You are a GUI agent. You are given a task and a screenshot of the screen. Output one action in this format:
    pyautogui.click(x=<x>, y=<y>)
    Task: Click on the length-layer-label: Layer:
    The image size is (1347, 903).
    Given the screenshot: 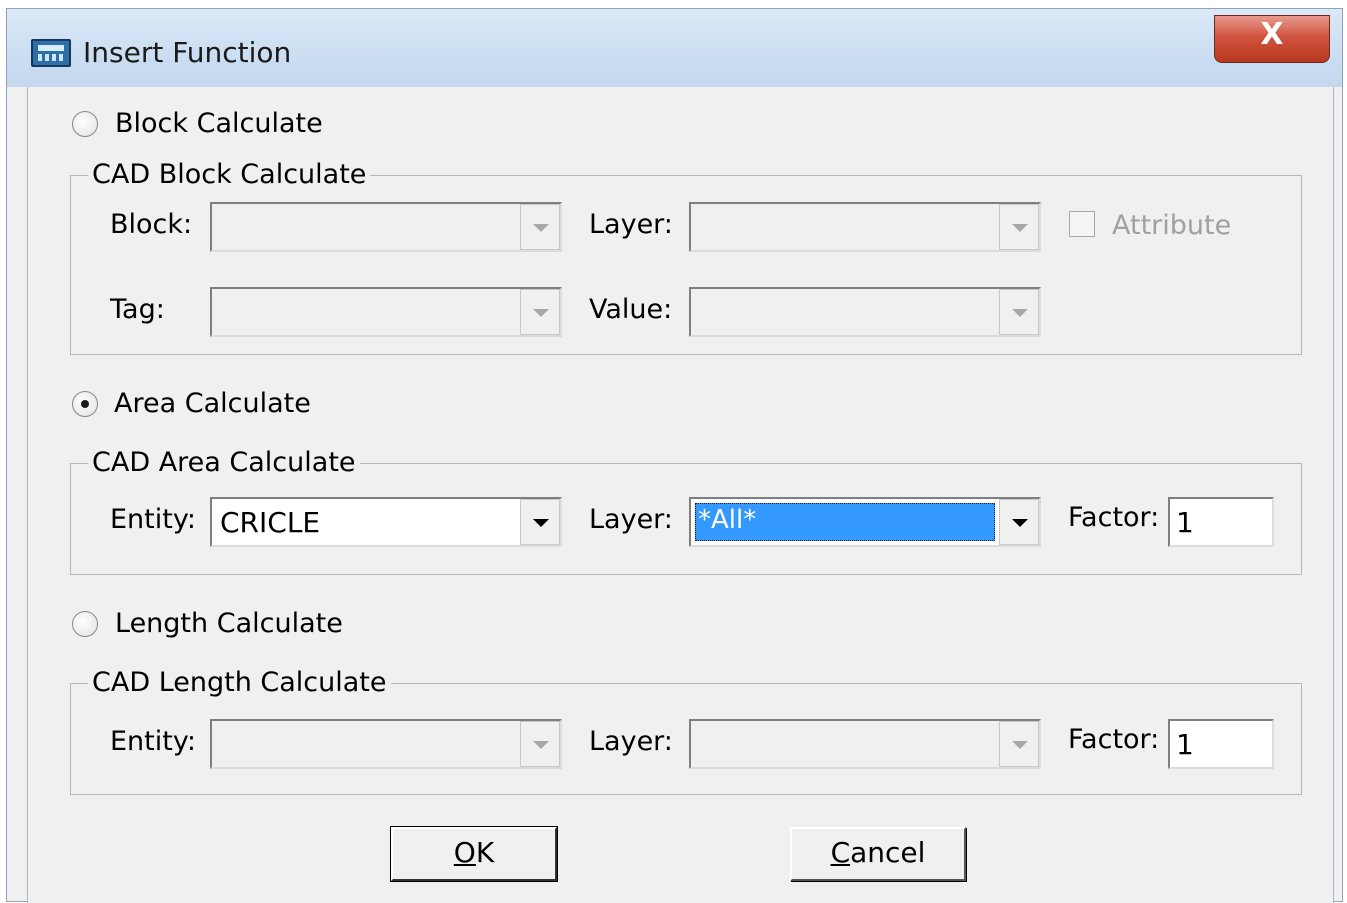 What is the action you would take?
    pyautogui.click(x=631, y=741)
    